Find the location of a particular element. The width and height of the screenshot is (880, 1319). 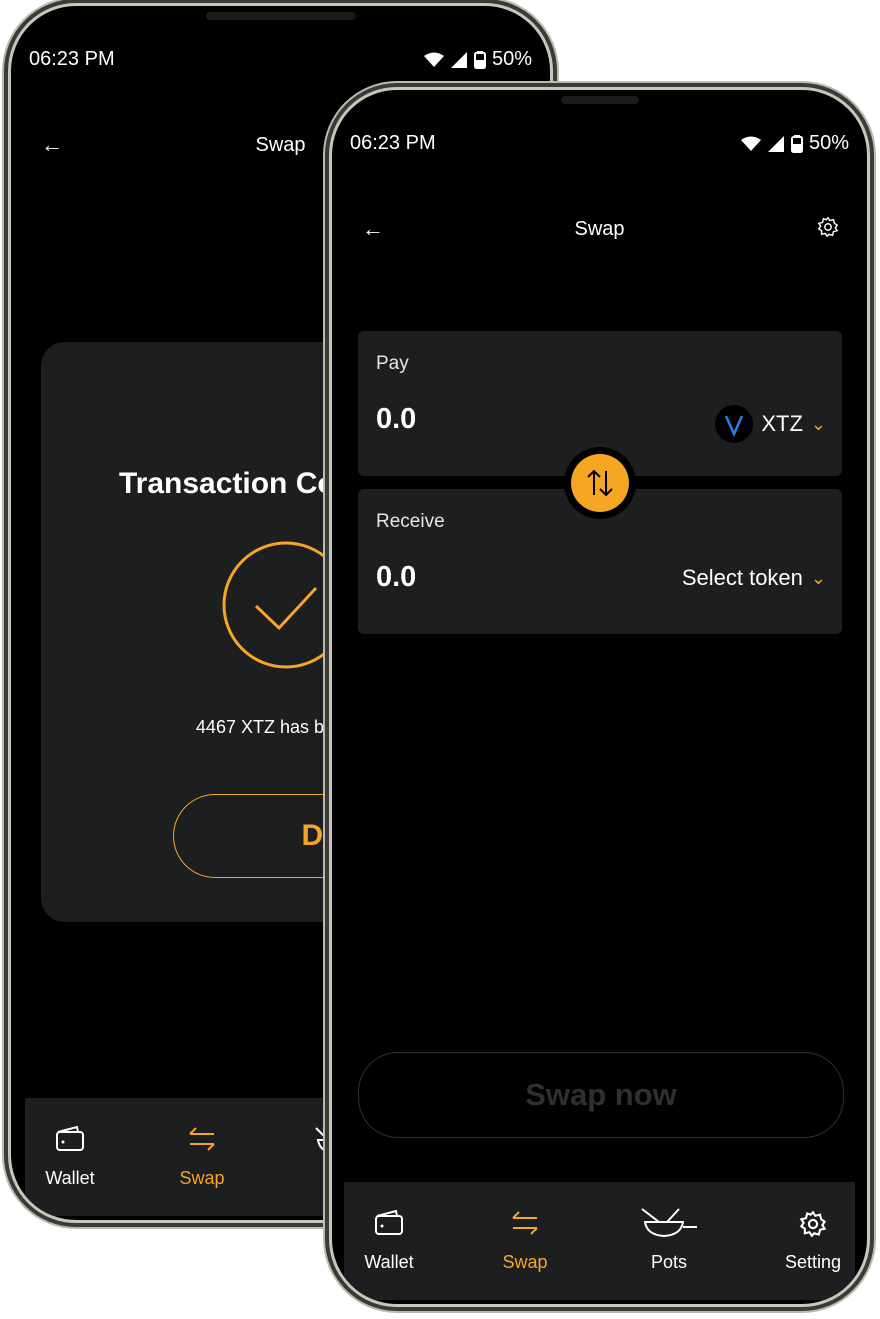

tezos-icon is located at coordinates (734, 424).